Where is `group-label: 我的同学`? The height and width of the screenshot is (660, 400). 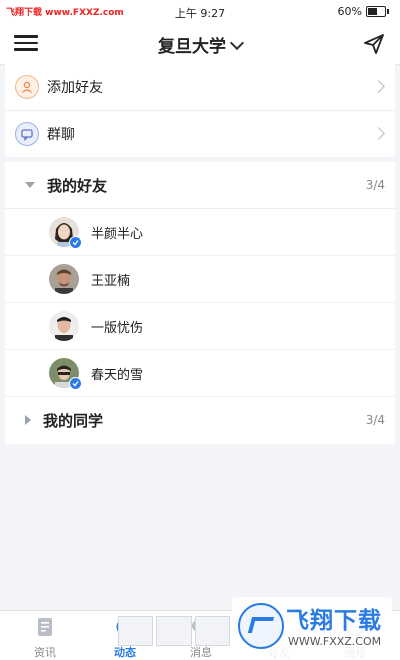
group-label: 我的同学 is located at coordinates (73, 420).